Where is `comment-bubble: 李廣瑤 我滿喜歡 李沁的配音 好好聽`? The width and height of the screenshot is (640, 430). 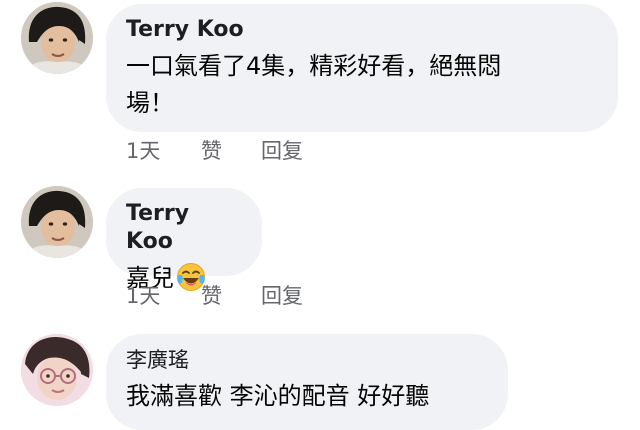
comment-bubble: 李廣瑤 我滿喜歡 李沁的配音 好好聽 is located at coordinates (307, 382).